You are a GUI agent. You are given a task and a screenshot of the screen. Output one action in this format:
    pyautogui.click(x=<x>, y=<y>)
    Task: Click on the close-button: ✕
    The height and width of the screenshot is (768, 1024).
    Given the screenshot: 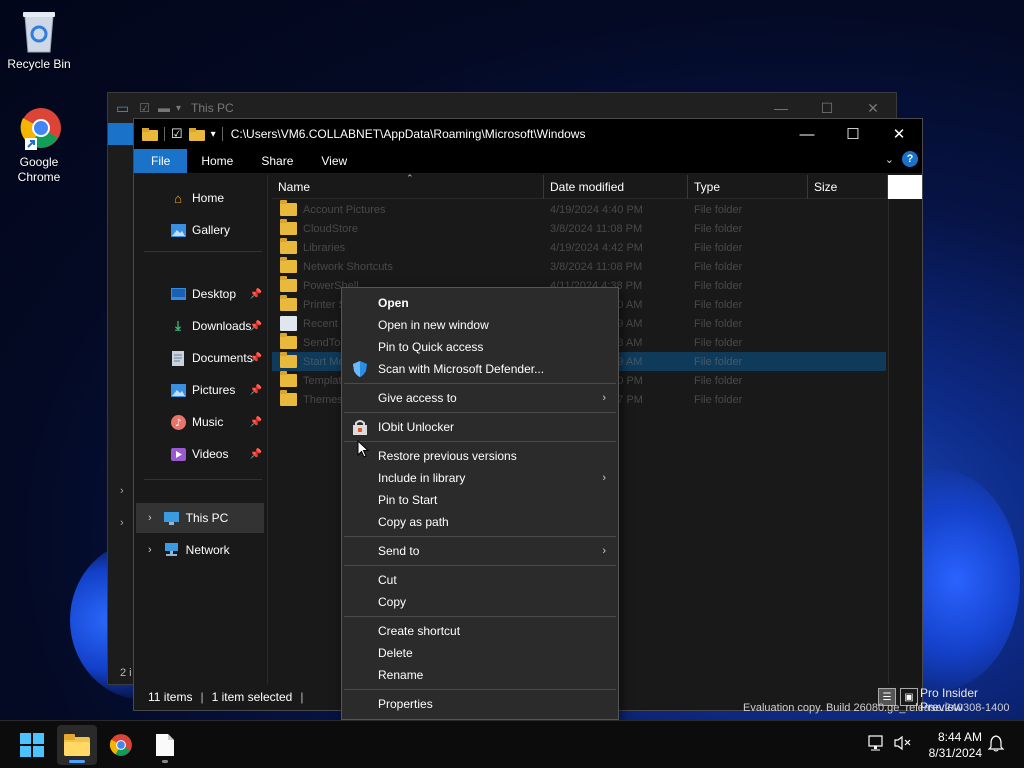 What is the action you would take?
    pyautogui.click(x=899, y=134)
    